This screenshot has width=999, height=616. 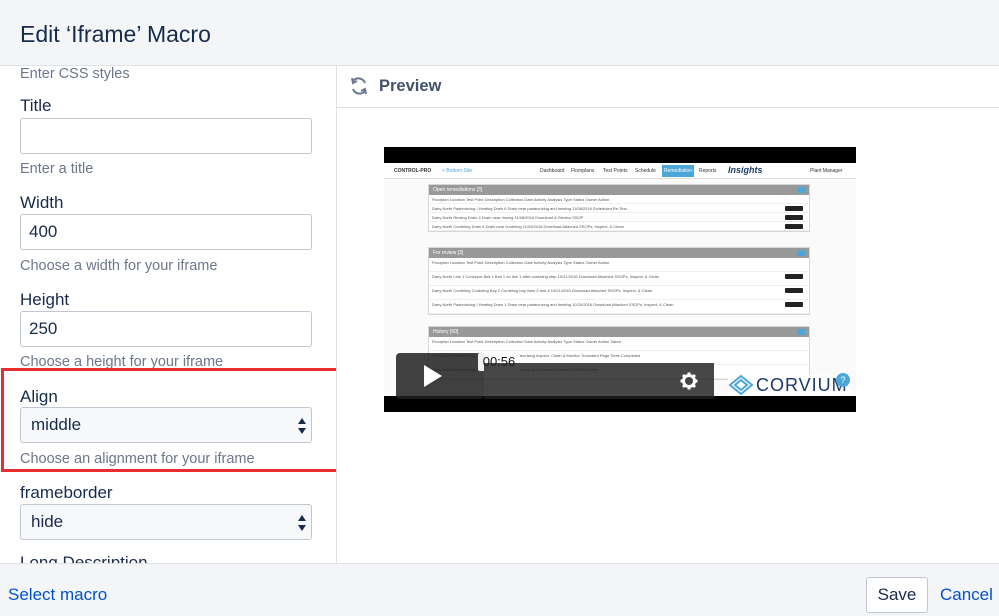 I want to click on cancel-link: Cancel, so click(x=966, y=595).